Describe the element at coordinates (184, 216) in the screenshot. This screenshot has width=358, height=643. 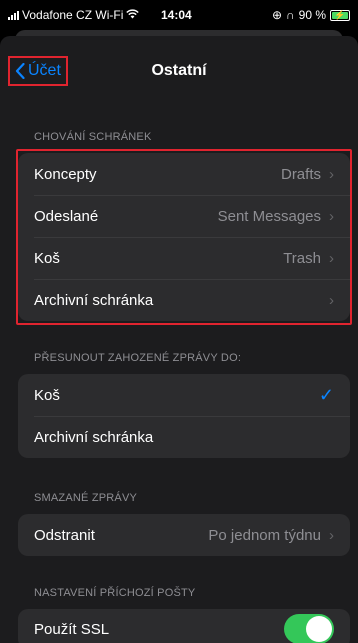
I see `row-sent: Odeslané Sent Messages ›` at that location.